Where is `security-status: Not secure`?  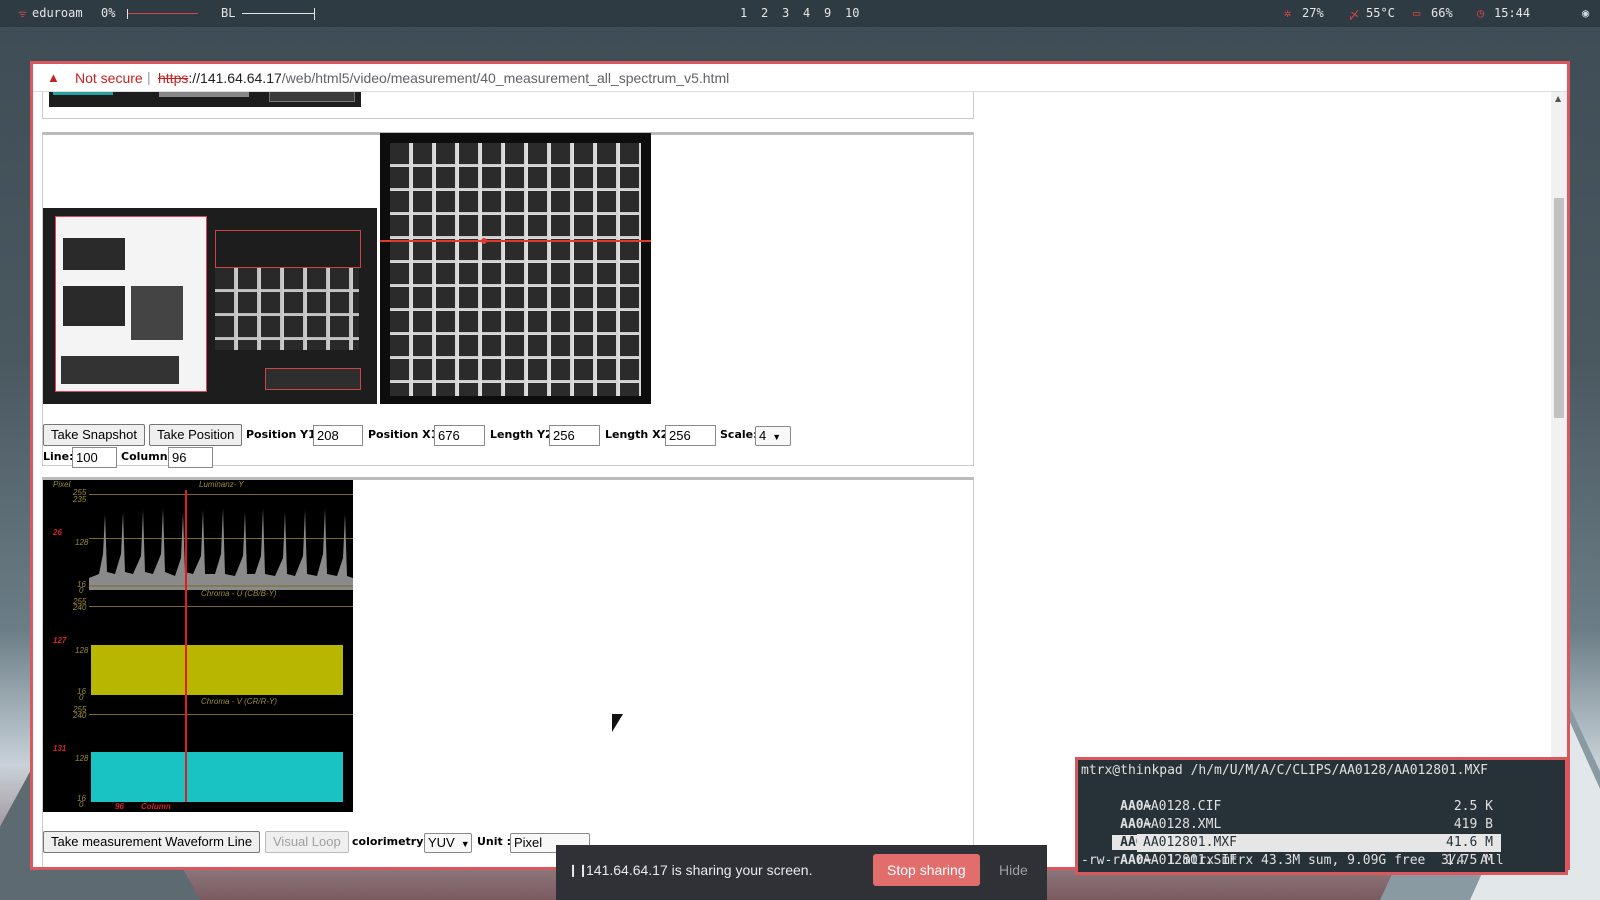 security-status: Not secure is located at coordinates (109, 78).